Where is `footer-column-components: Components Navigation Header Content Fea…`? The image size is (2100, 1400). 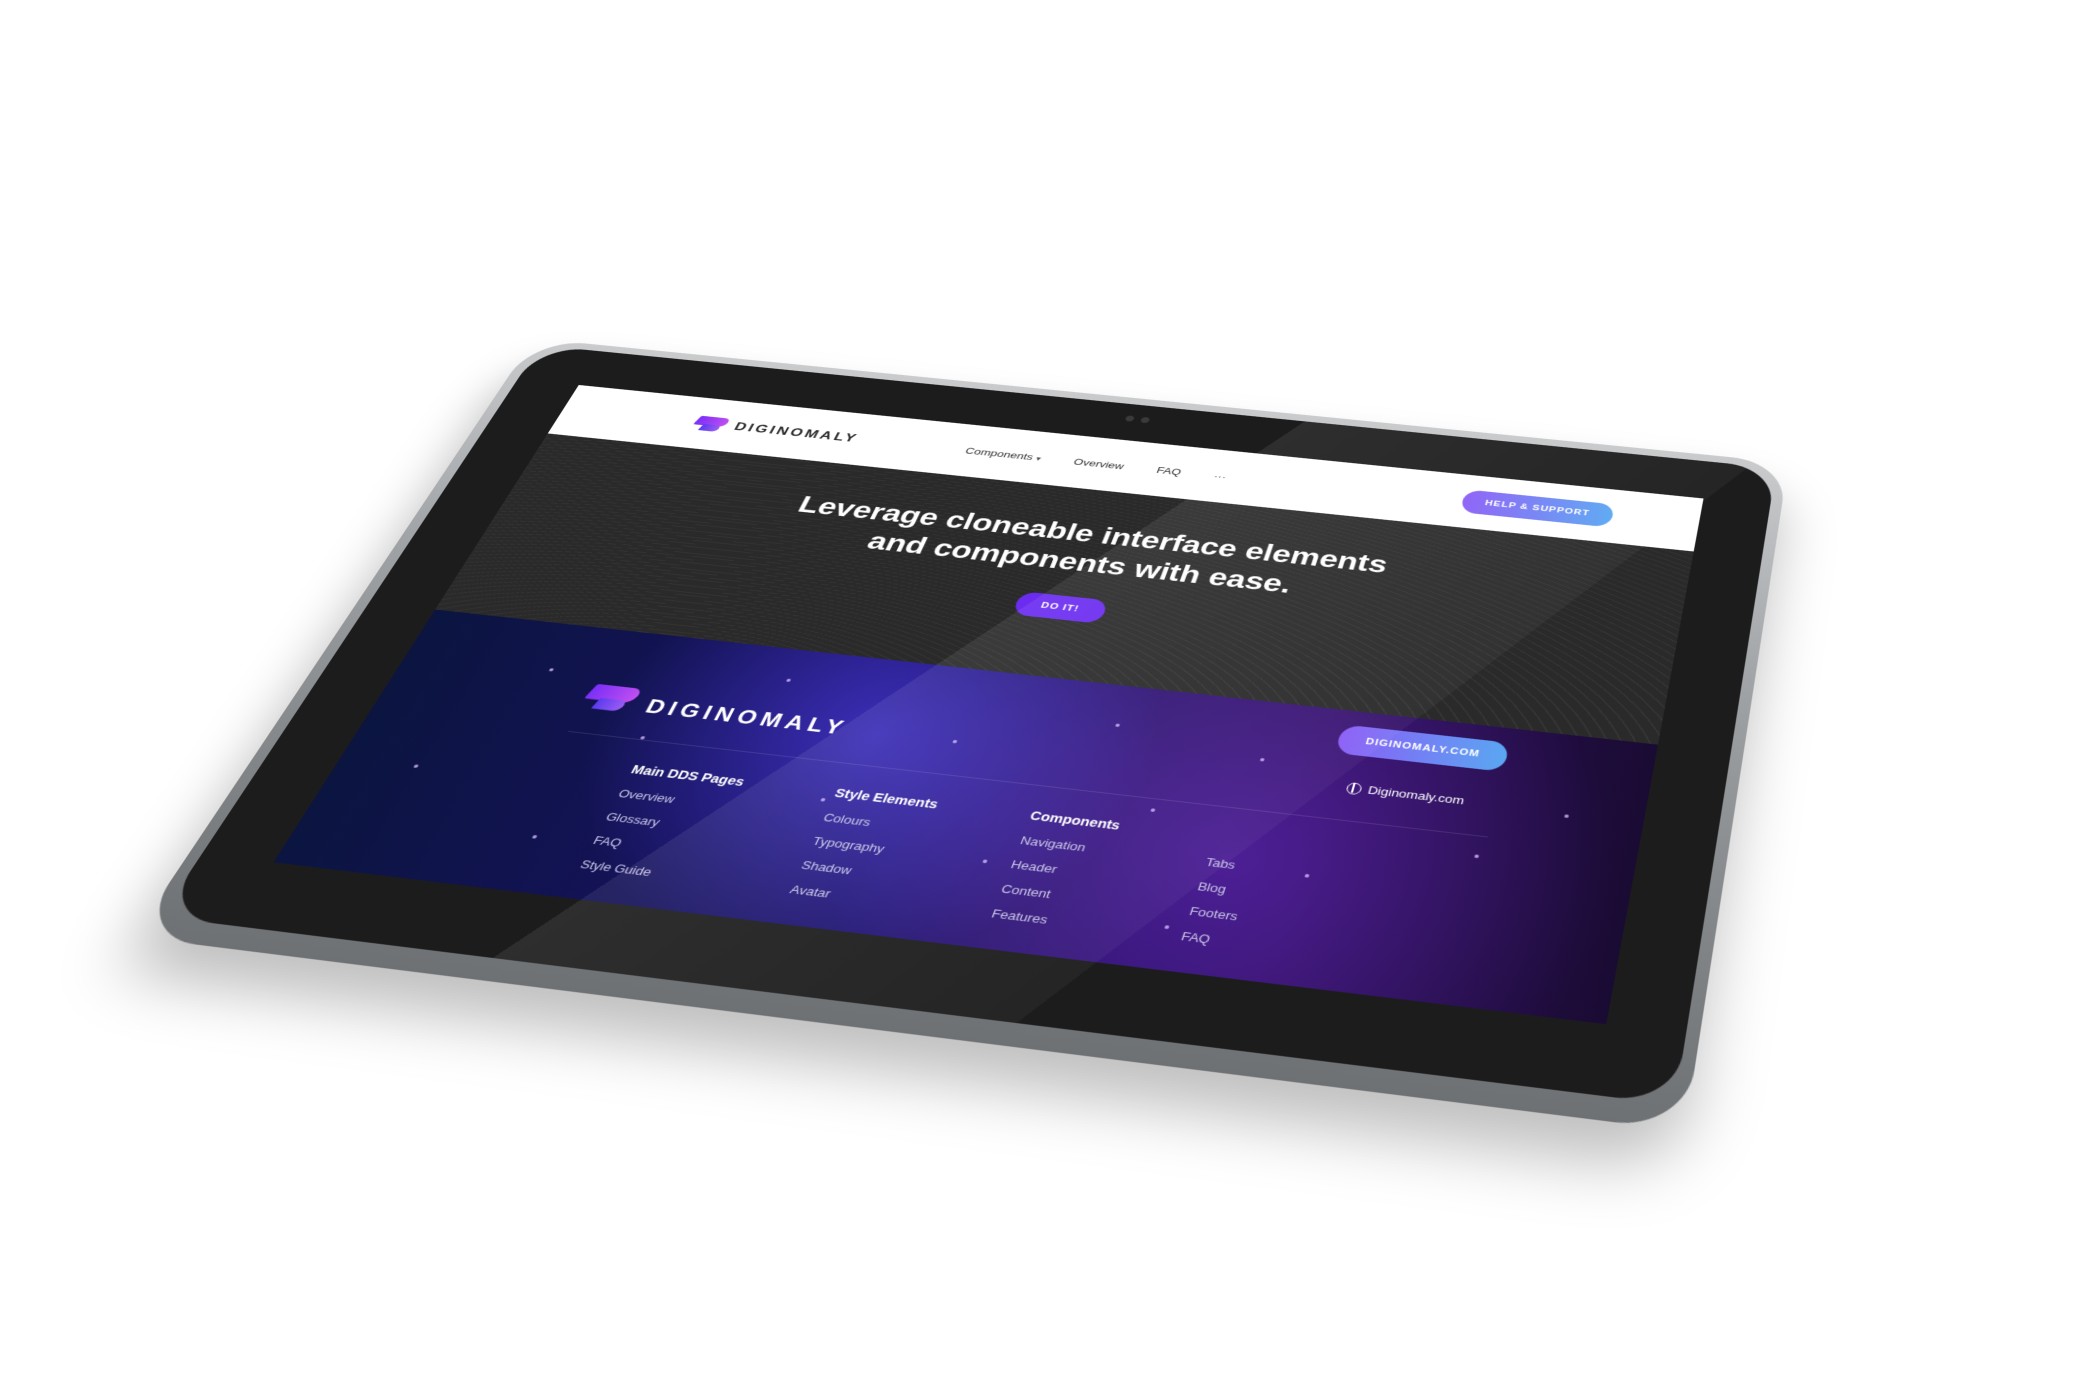
footer-column-components: Components Navigation Header Content Fea… is located at coordinates (1054, 876).